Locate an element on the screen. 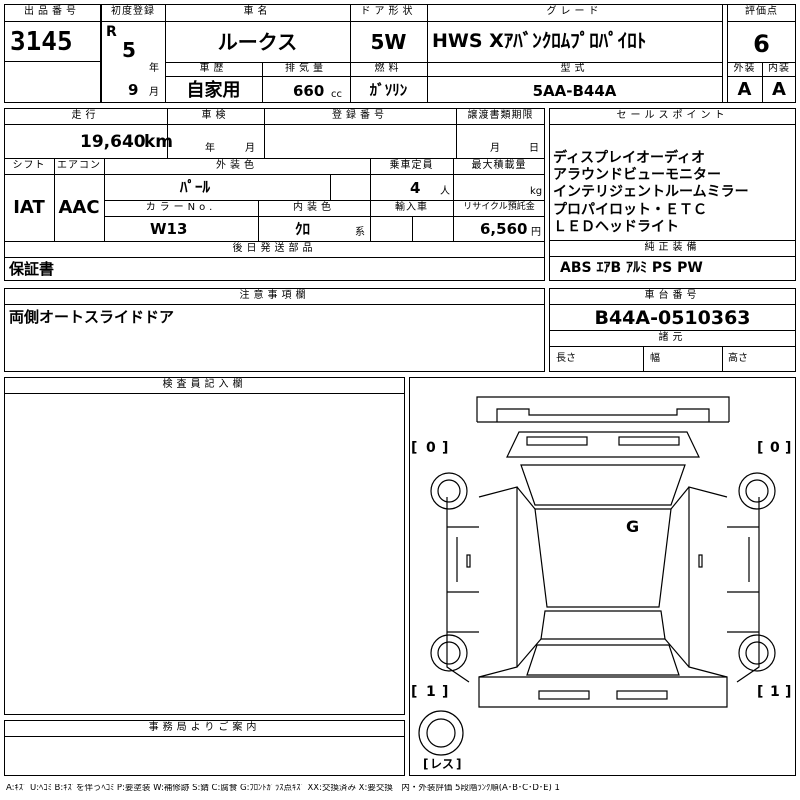 The image size is (800, 800). door-label: ドア形状 is located at coordinates (388, 11).